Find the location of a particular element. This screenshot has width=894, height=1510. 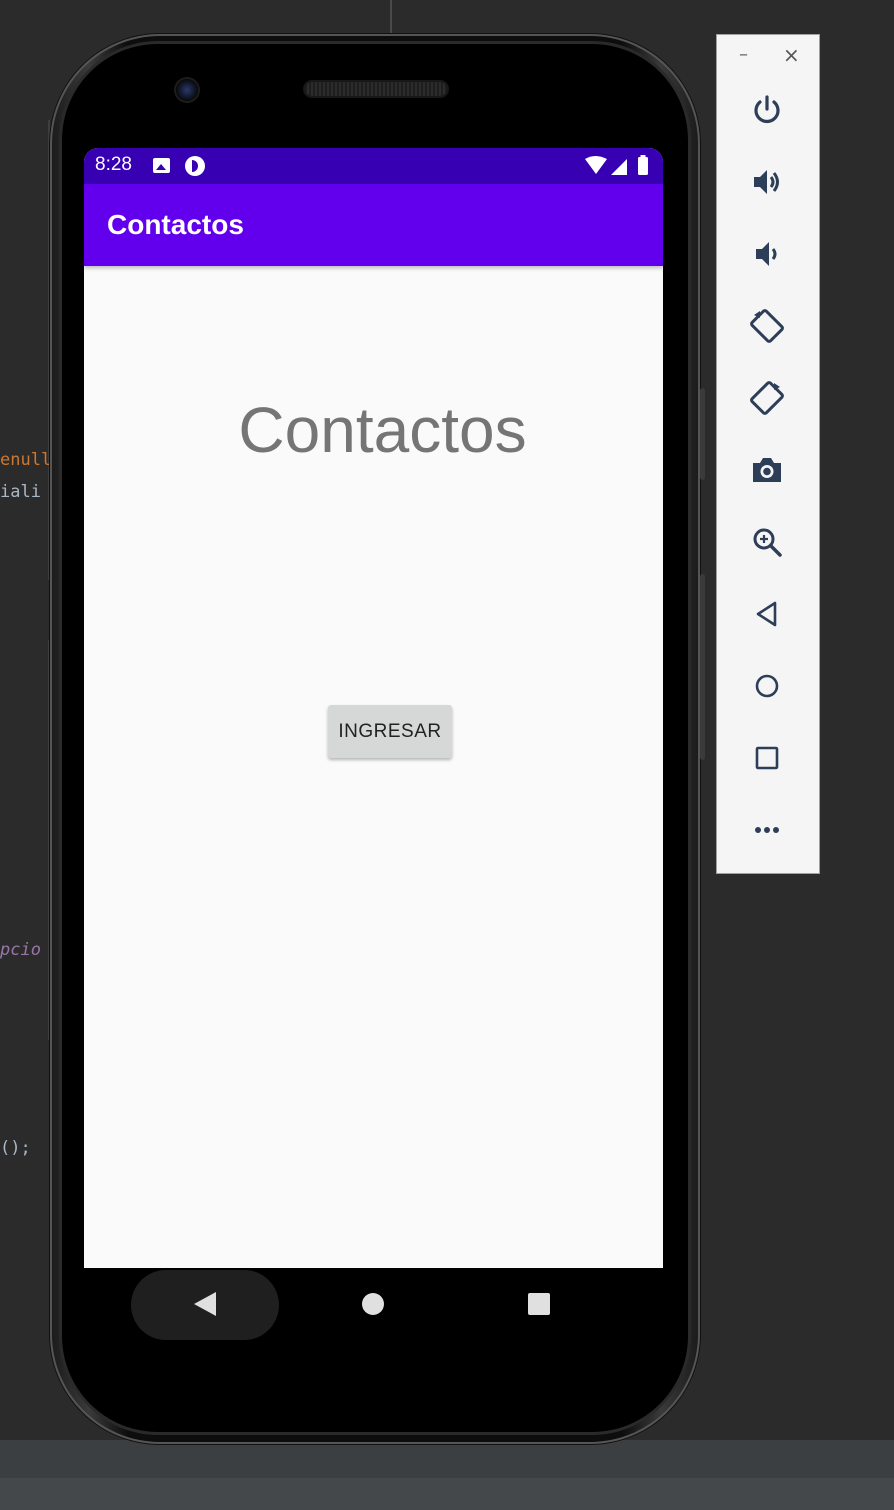

phone-volume-key is located at coordinates (702, 667).